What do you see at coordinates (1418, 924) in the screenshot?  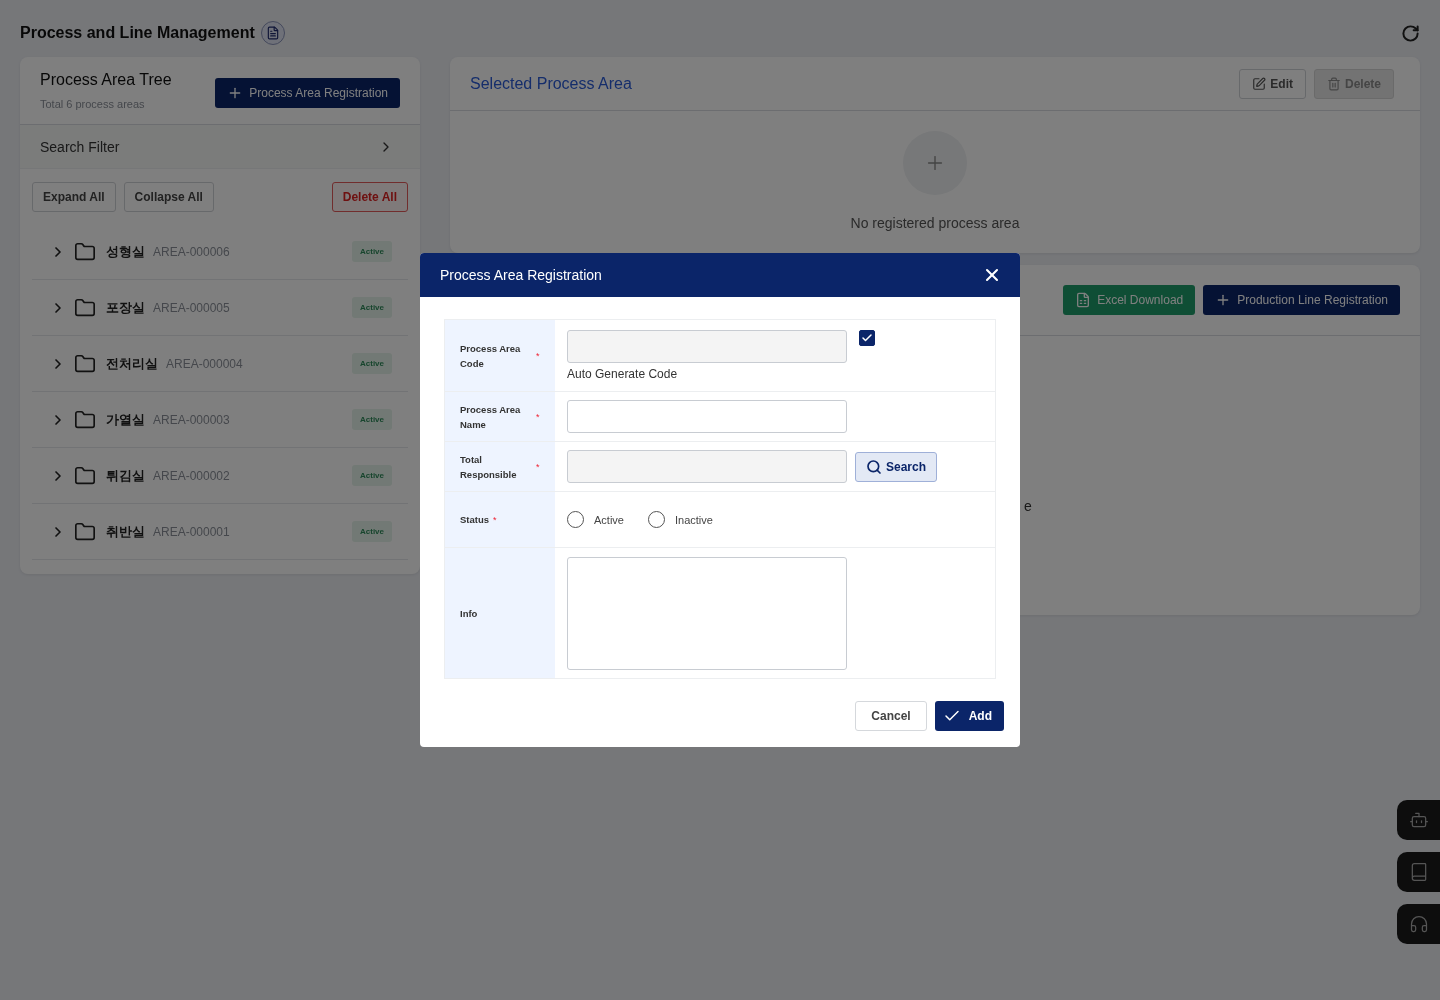 I see `headset-icon` at bounding box center [1418, 924].